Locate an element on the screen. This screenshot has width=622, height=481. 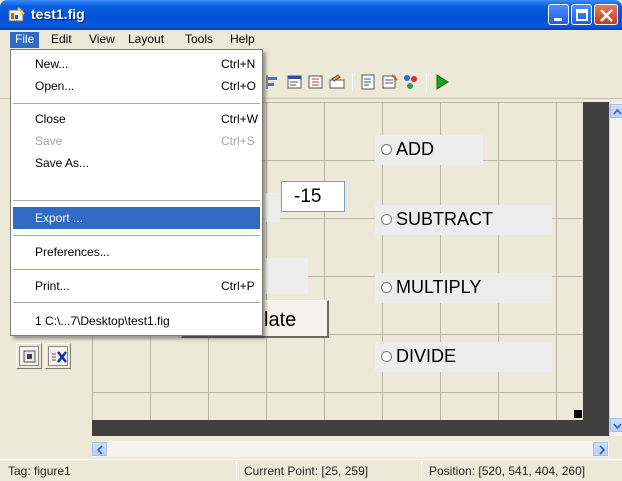
radio-divide-label: DIVIDE is located at coordinates (426, 356).